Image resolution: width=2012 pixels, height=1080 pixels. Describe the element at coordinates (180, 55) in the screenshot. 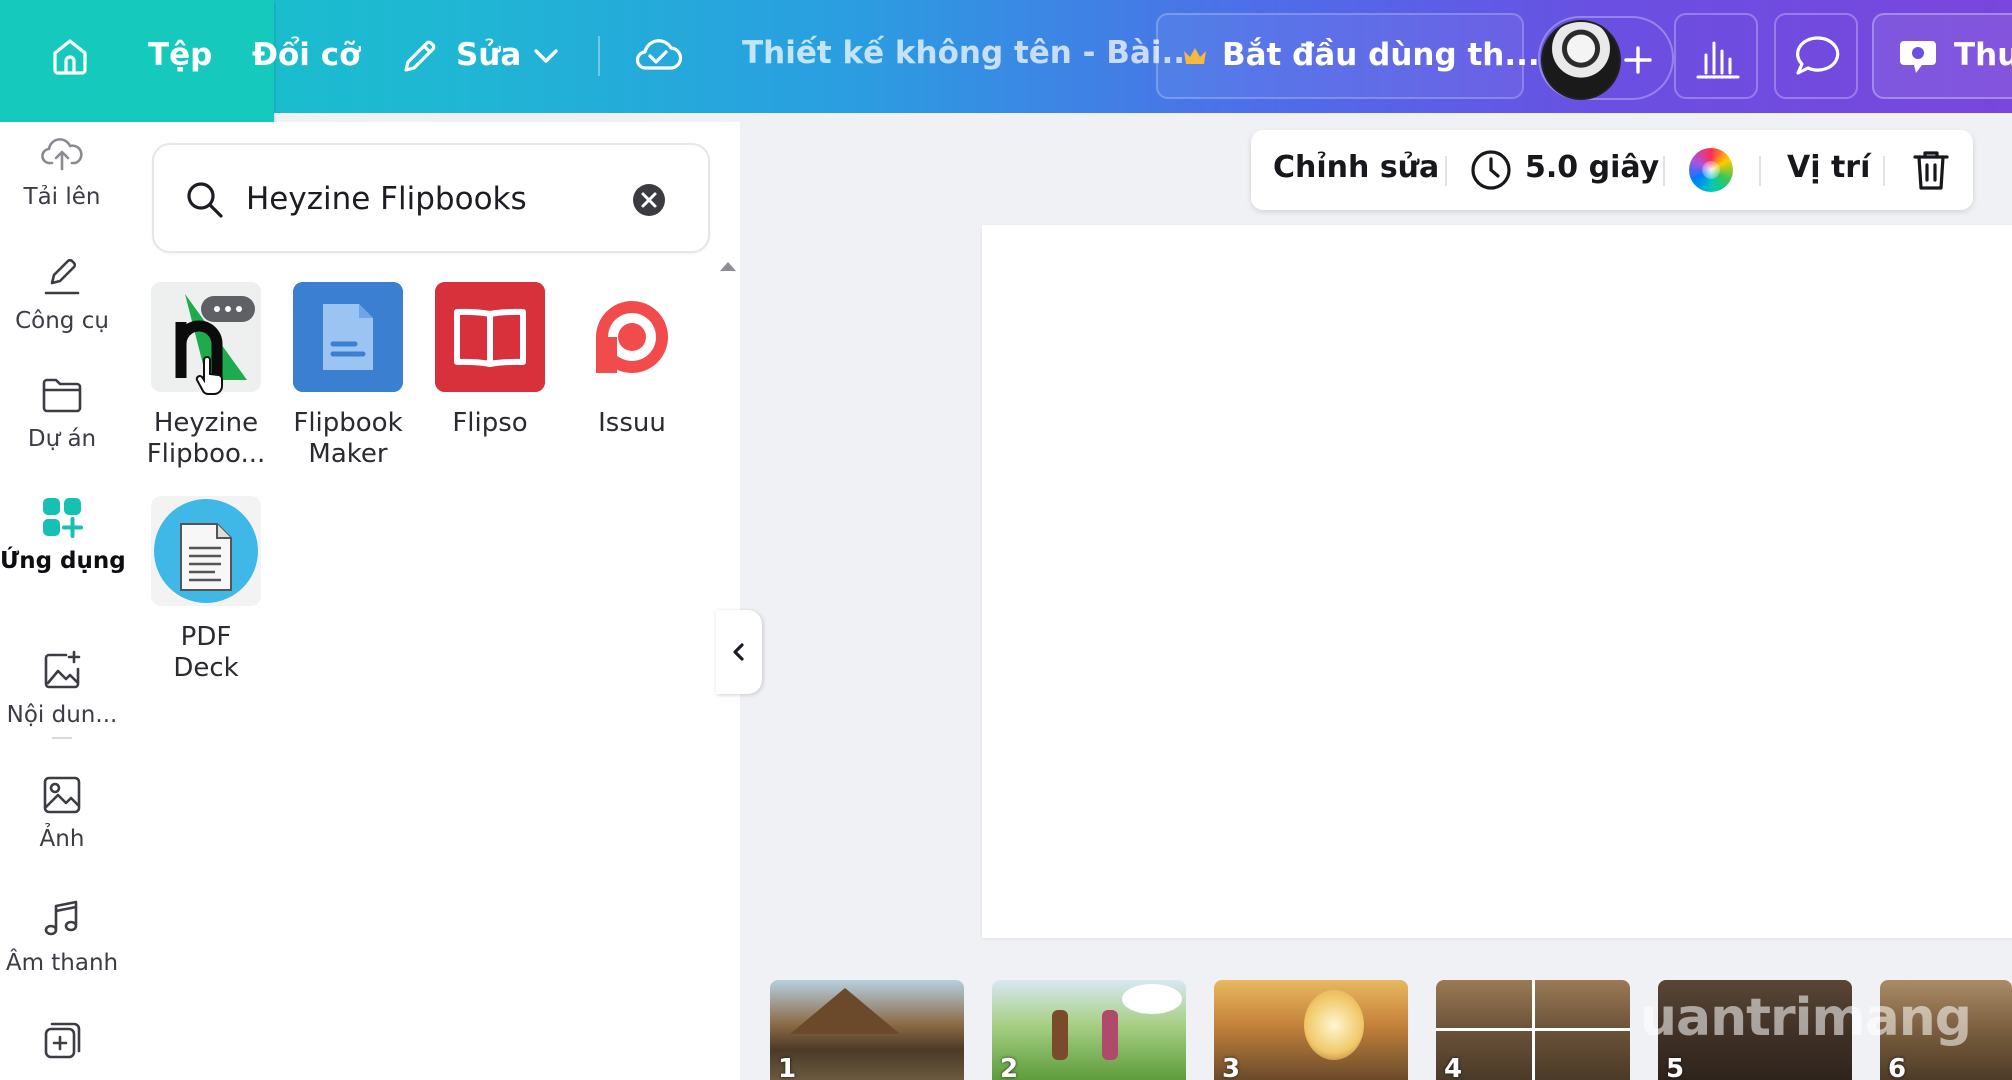

I see `menu-file: Tệp` at that location.